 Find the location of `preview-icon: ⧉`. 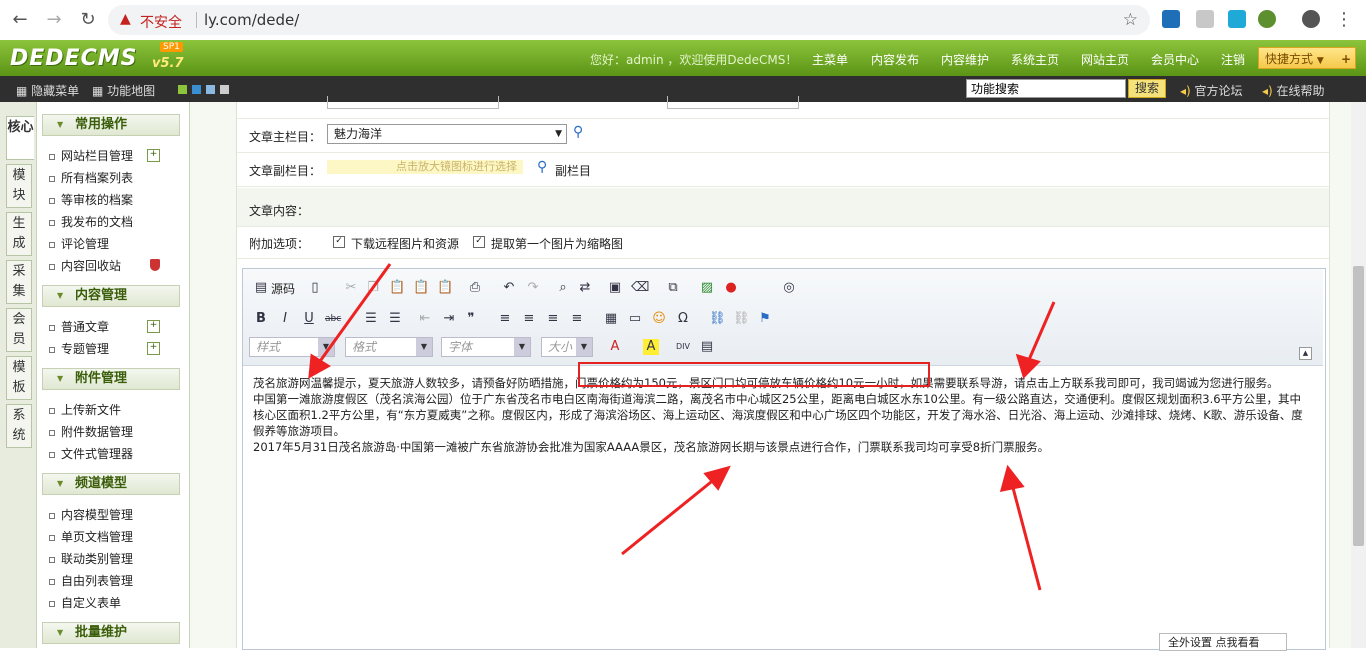

preview-icon: ⧉ is located at coordinates (673, 288).